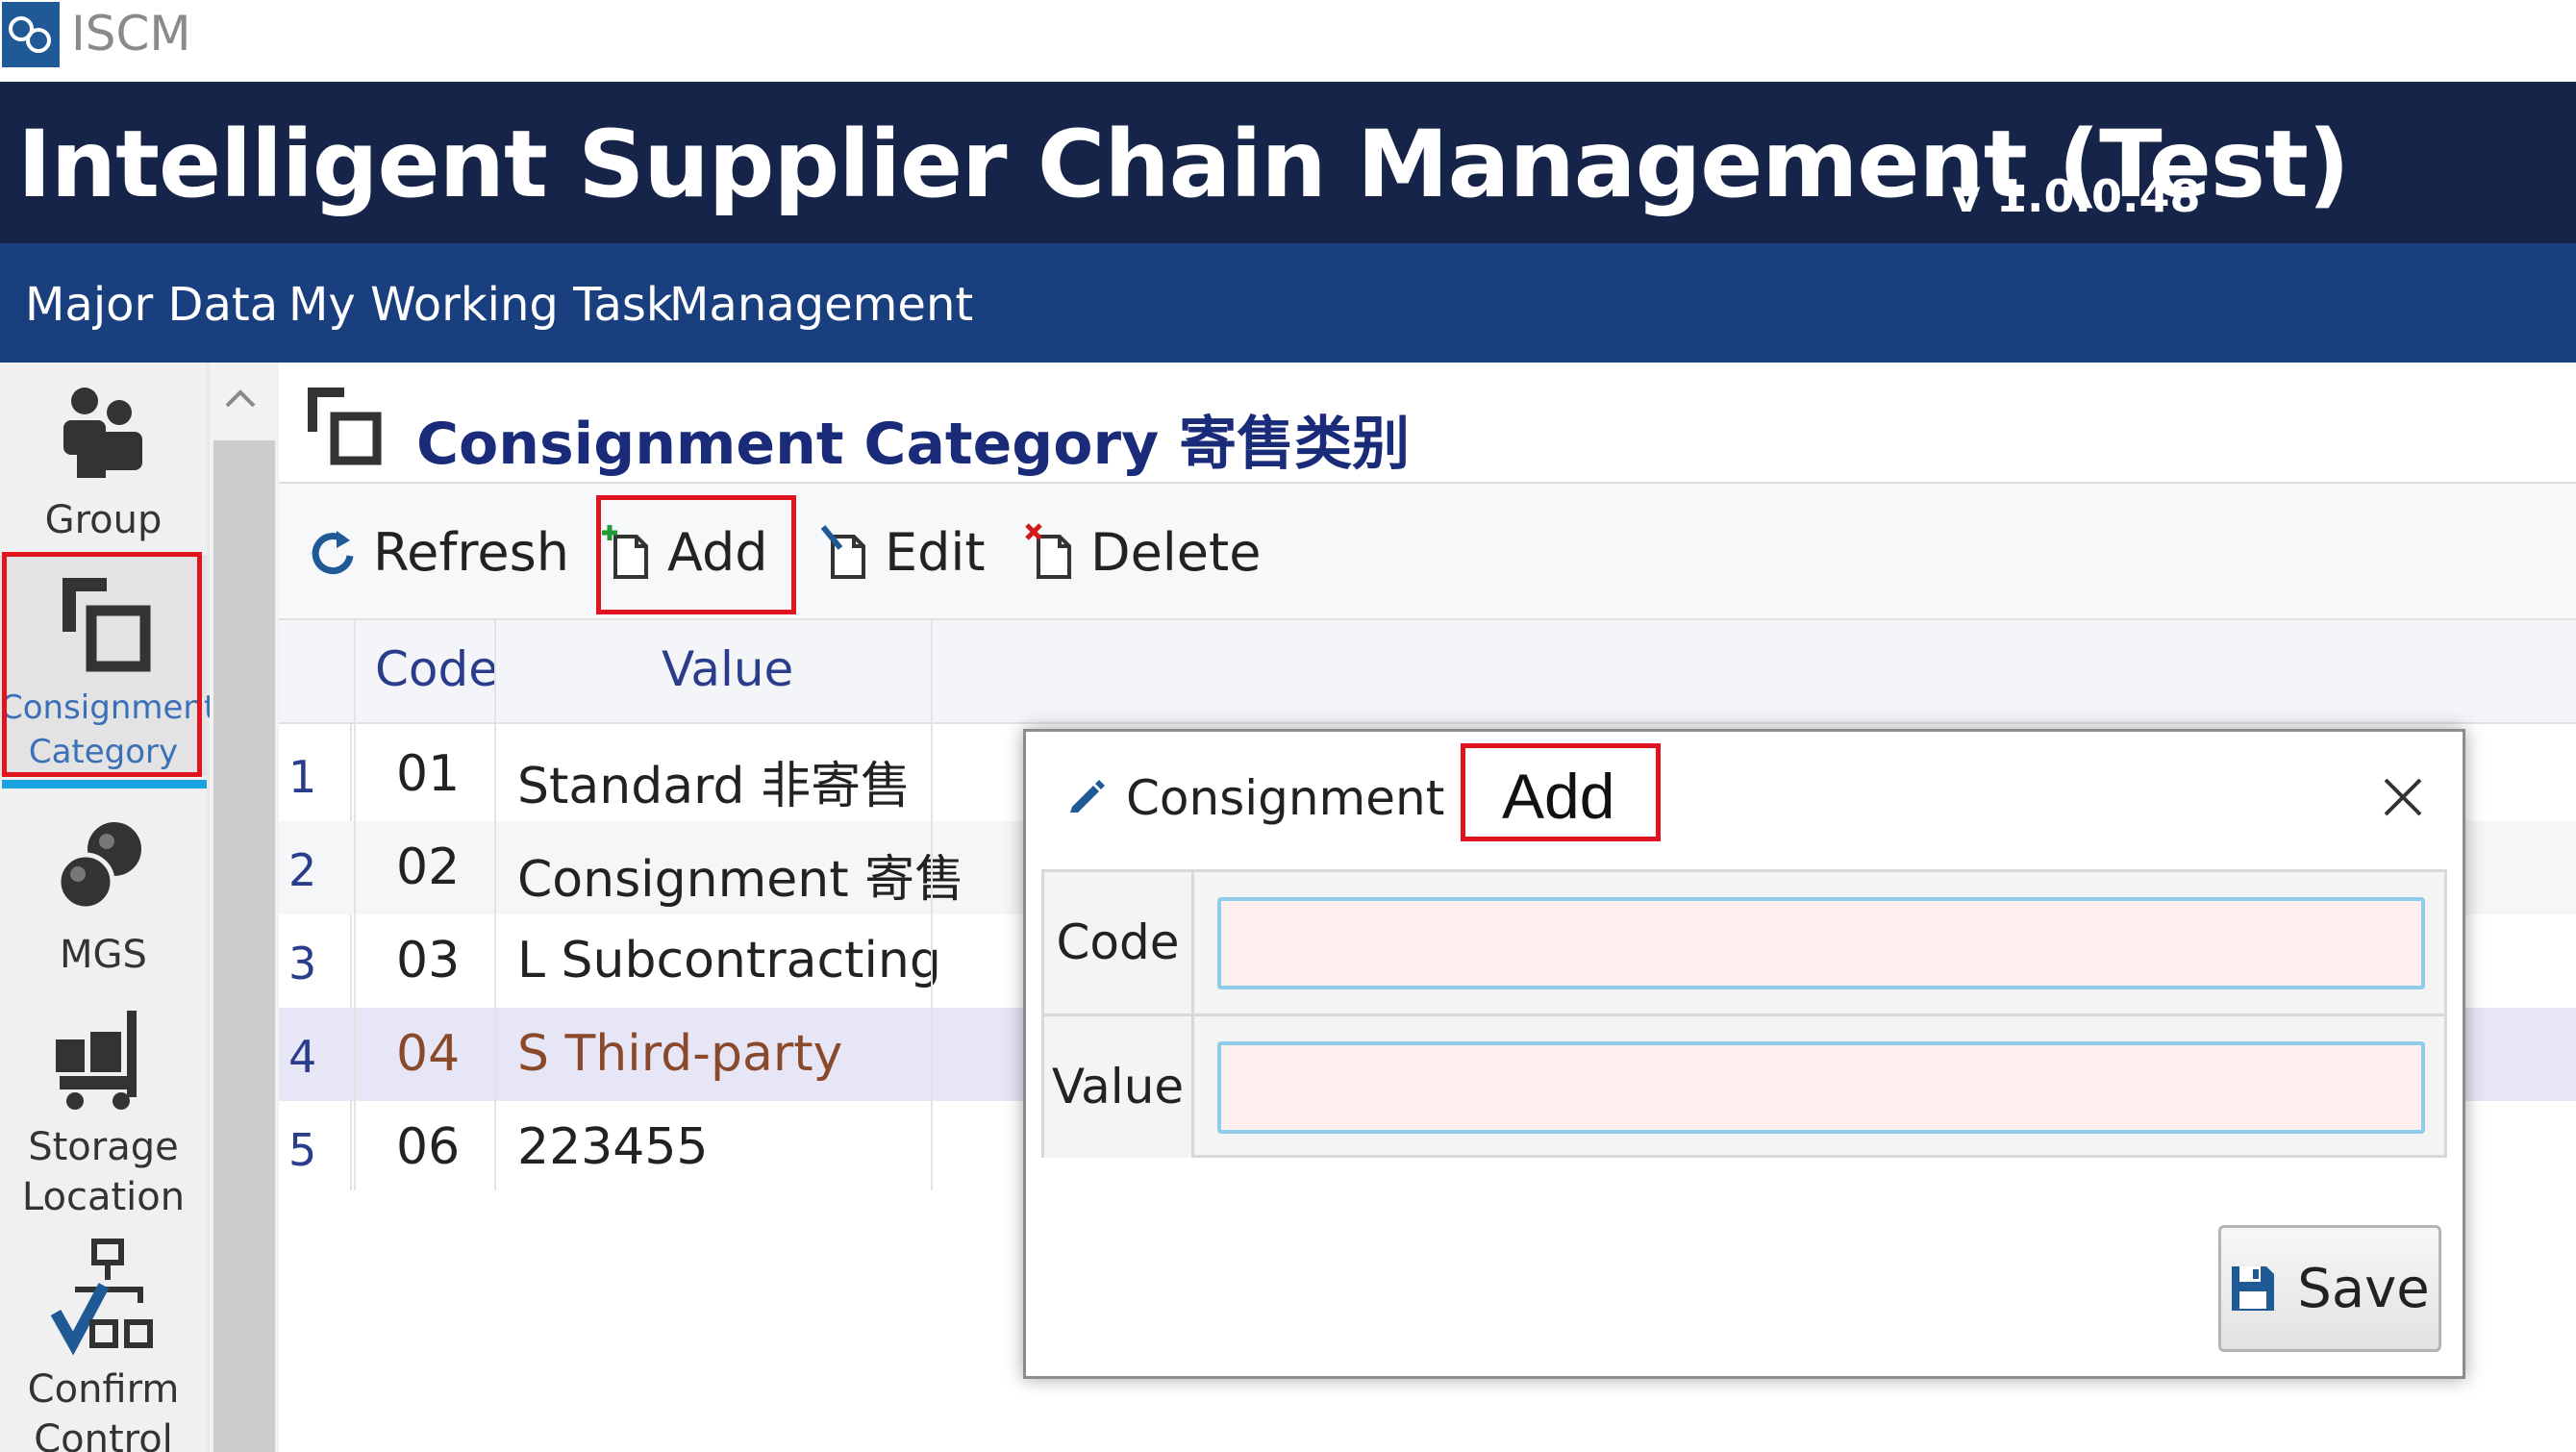 The image size is (2576, 1452). Describe the element at coordinates (613, 1147) in the screenshot. I see `cell-value: 223455` at that location.